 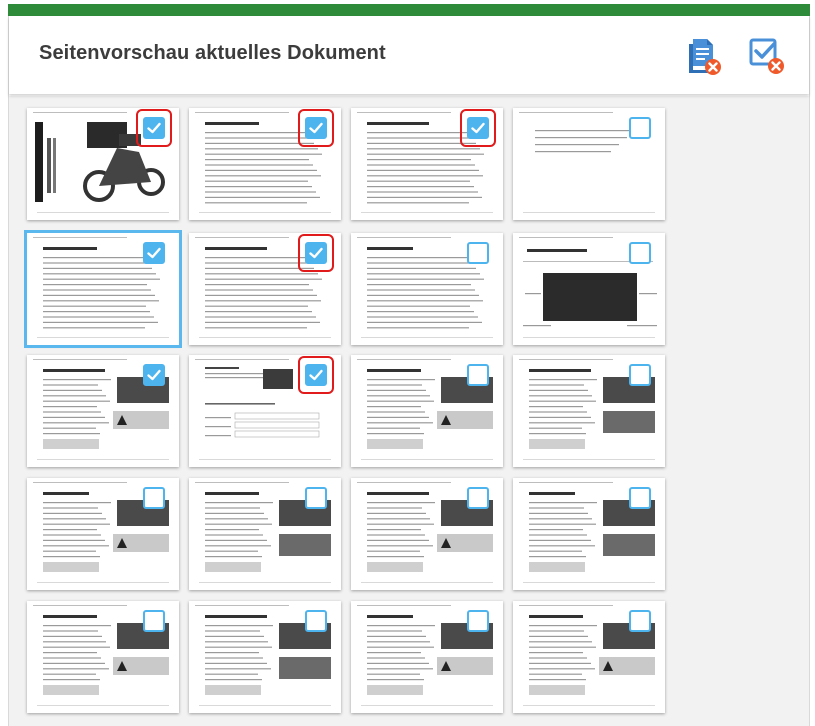 I want to click on top-accent-bar, so click(x=407, y=8).